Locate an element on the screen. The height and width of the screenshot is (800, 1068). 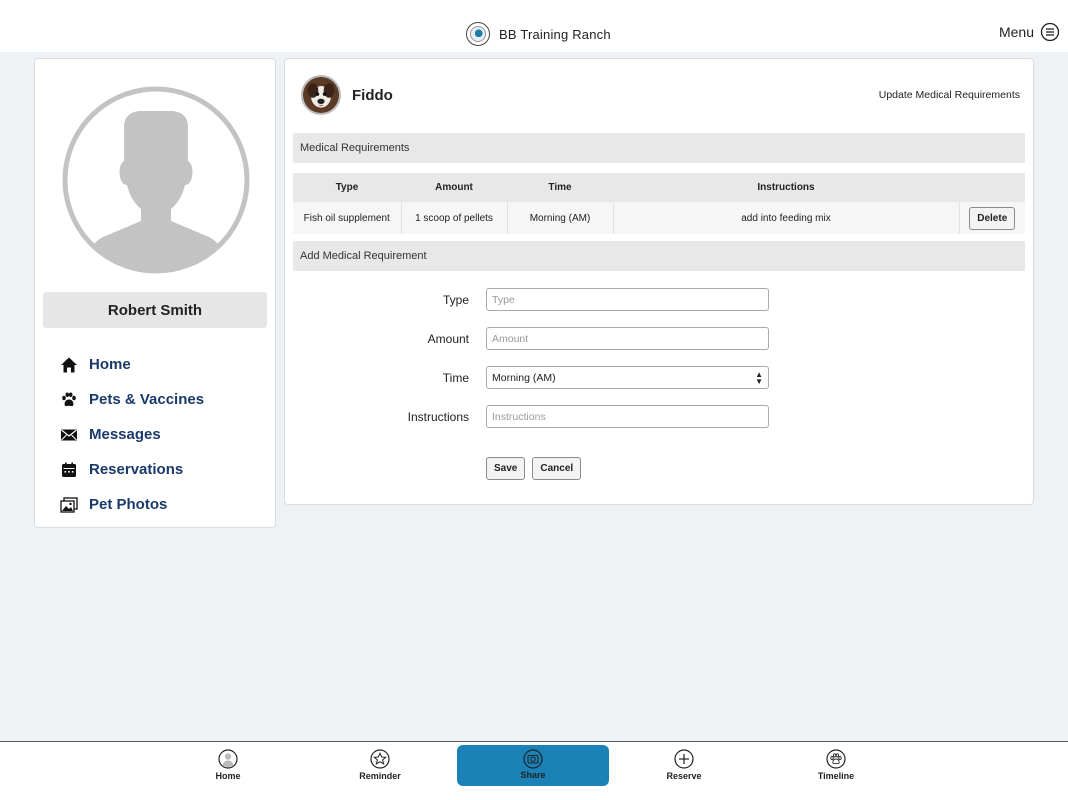
sidebar-item-pet-photos: Pet Photos is located at coordinates (131, 504).